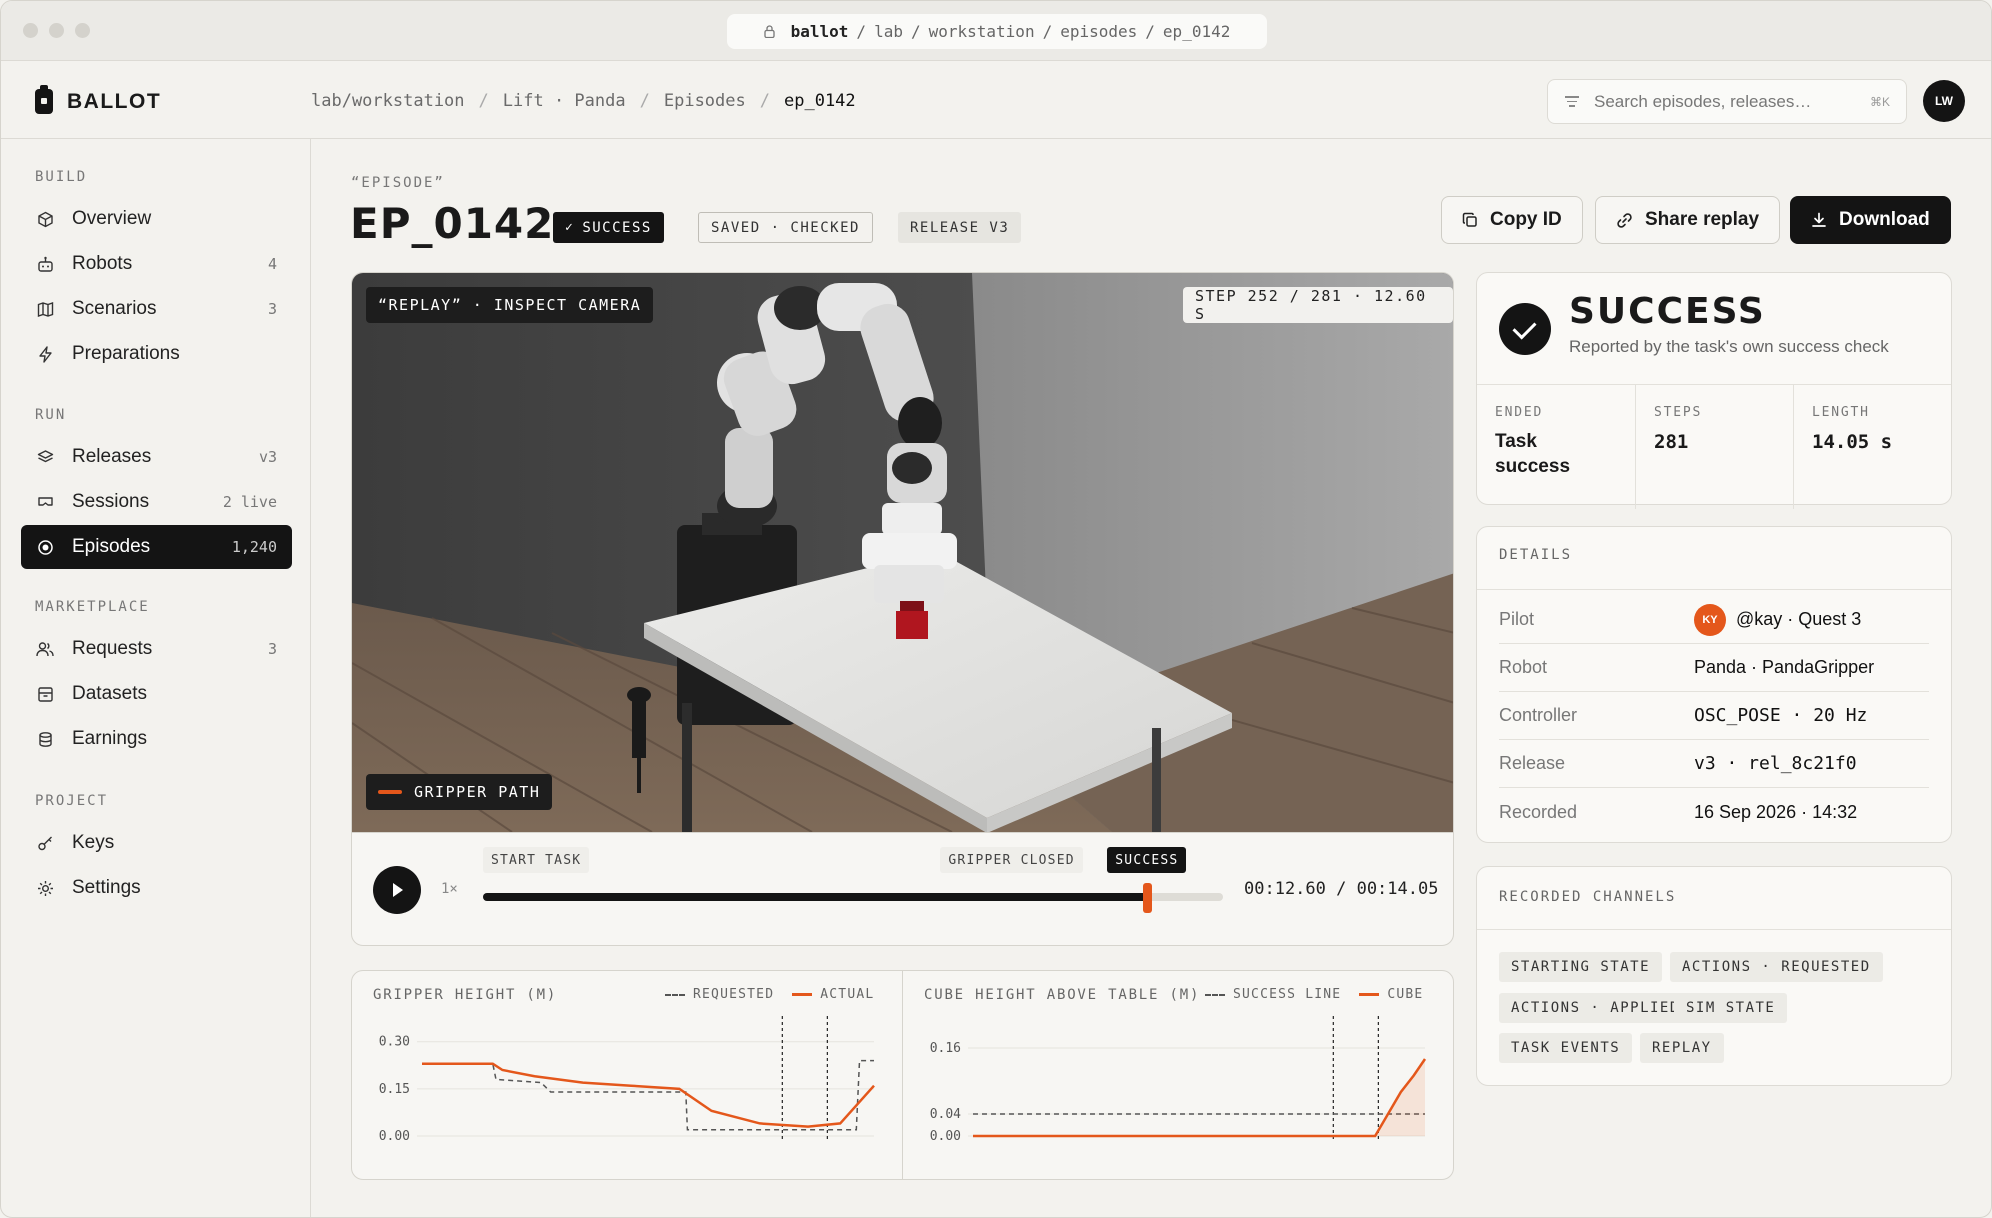 The height and width of the screenshot is (1218, 1992). What do you see at coordinates (45, 547) in the screenshot?
I see `record-icon` at bounding box center [45, 547].